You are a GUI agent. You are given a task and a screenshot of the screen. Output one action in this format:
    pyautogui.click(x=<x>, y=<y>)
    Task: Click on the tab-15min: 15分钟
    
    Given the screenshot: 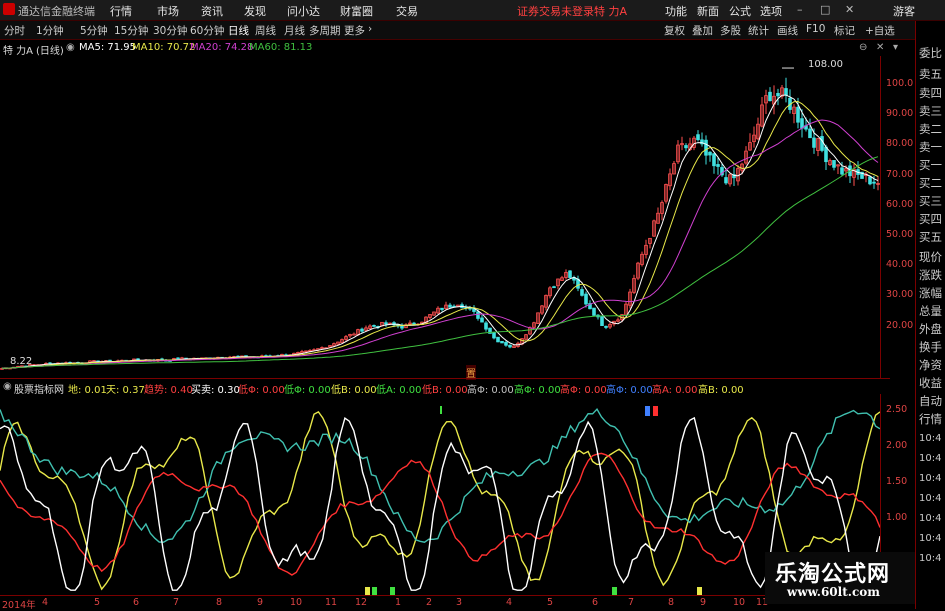 What is the action you would take?
    pyautogui.click(x=131, y=30)
    